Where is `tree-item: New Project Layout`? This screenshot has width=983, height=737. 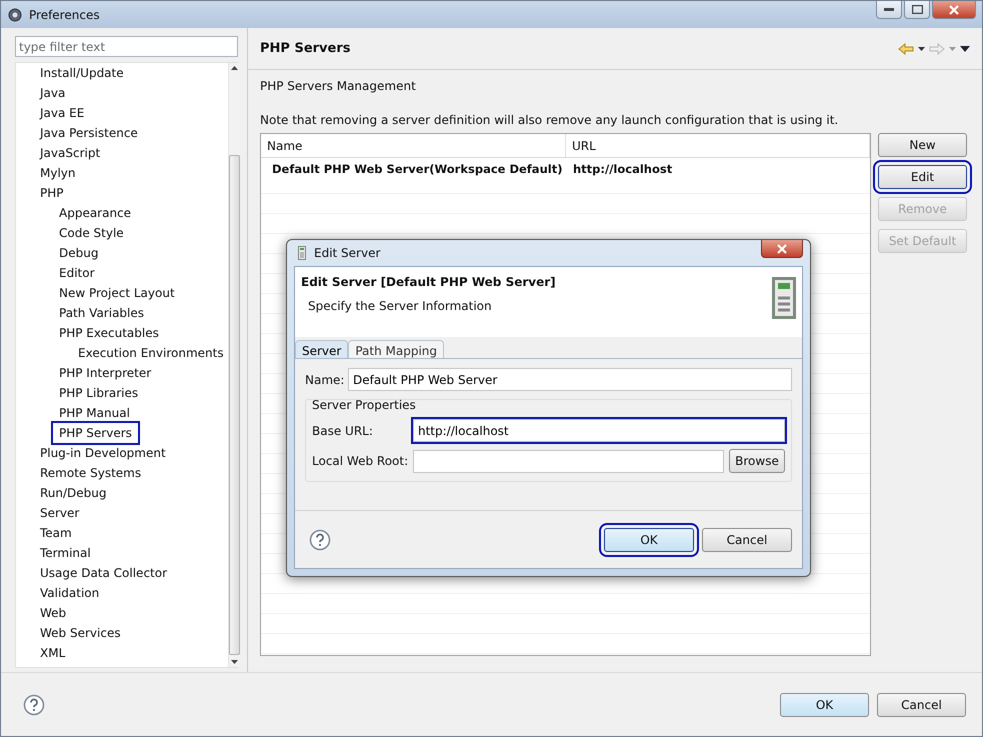 tree-item: New Project Layout is located at coordinates (117, 293).